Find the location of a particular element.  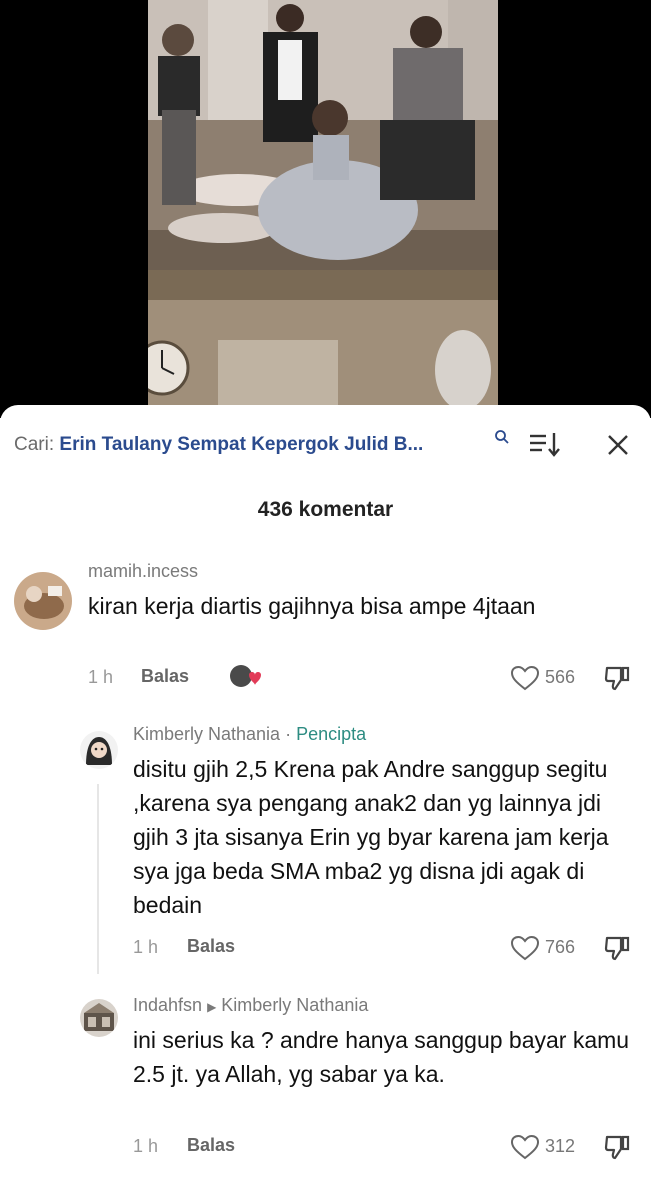

reply-arrow-icon: ▶ is located at coordinates (212, 1007).